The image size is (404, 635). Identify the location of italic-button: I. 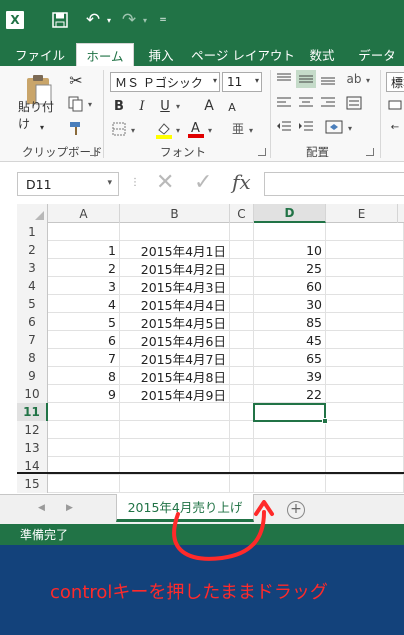
(142, 106).